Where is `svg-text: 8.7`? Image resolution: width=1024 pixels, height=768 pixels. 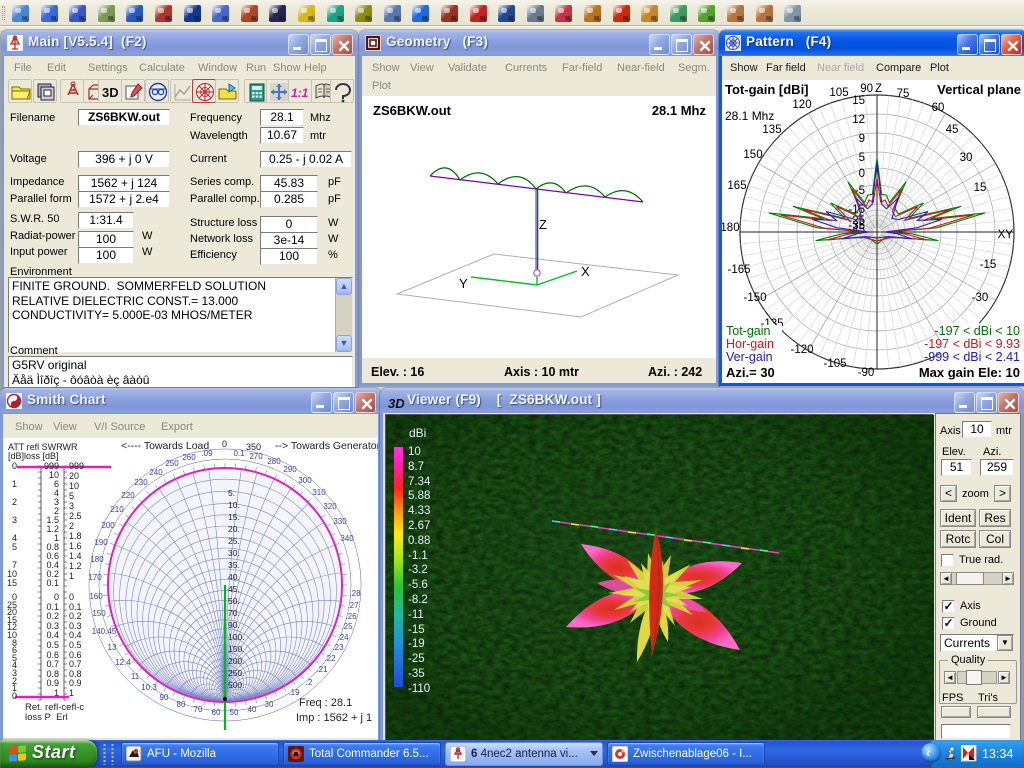
svg-text: 8.7 is located at coordinates (416, 467).